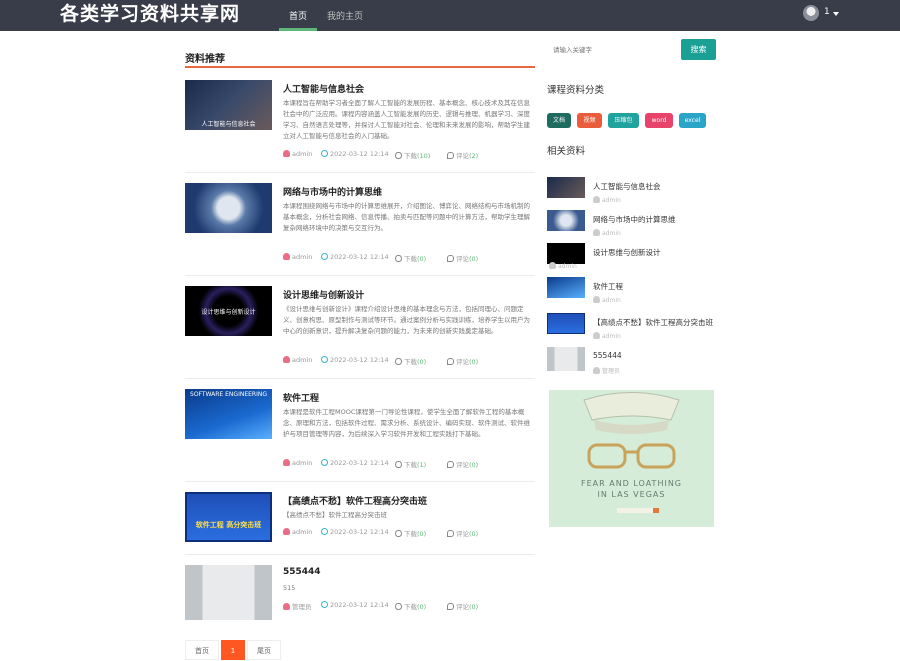 Image resolution: width=900 pixels, height=661 pixels. What do you see at coordinates (608, 286) in the screenshot?
I see `related-title-link: 软件工程` at bounding box center [608, 286].